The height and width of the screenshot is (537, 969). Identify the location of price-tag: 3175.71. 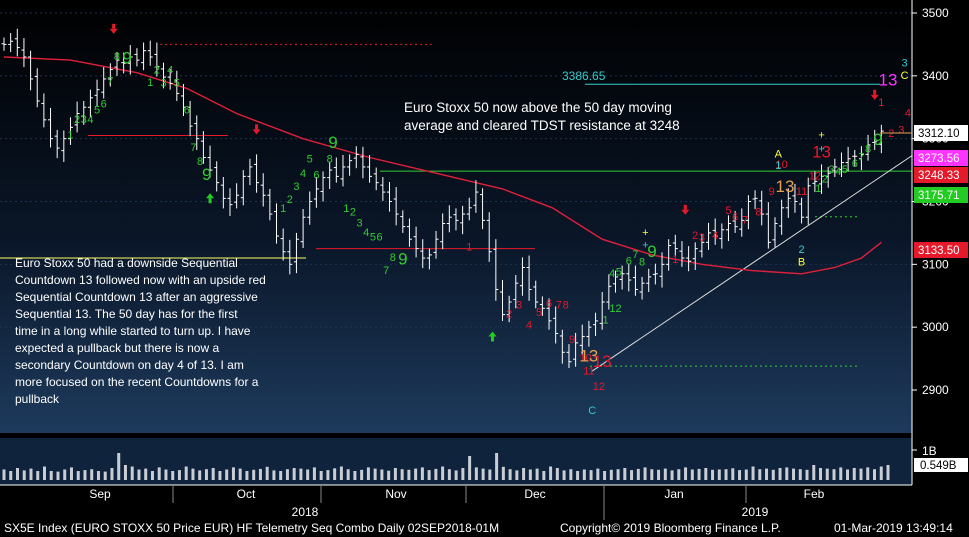
(939, 196).